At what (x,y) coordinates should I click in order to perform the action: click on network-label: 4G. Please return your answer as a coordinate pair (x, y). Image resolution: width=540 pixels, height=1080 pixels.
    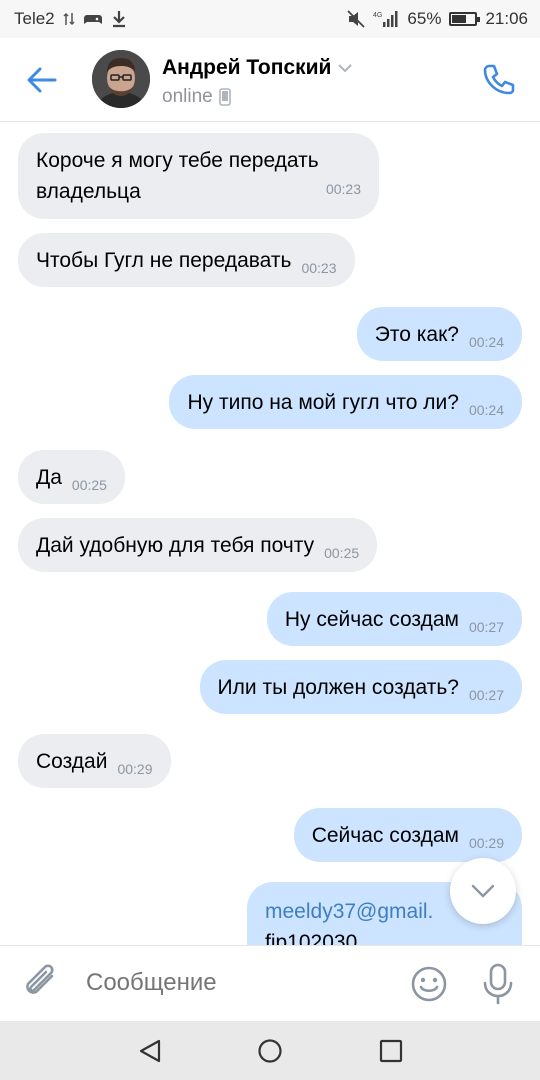
    Looking at the image, I should click on (377, 15).